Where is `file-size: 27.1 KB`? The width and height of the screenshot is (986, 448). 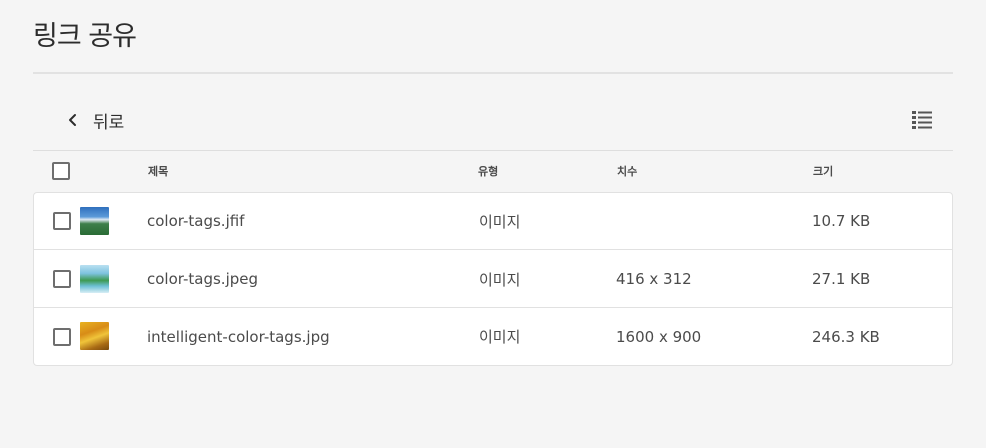 file-size: 27.1 KB is located at coordinates (841, 279).